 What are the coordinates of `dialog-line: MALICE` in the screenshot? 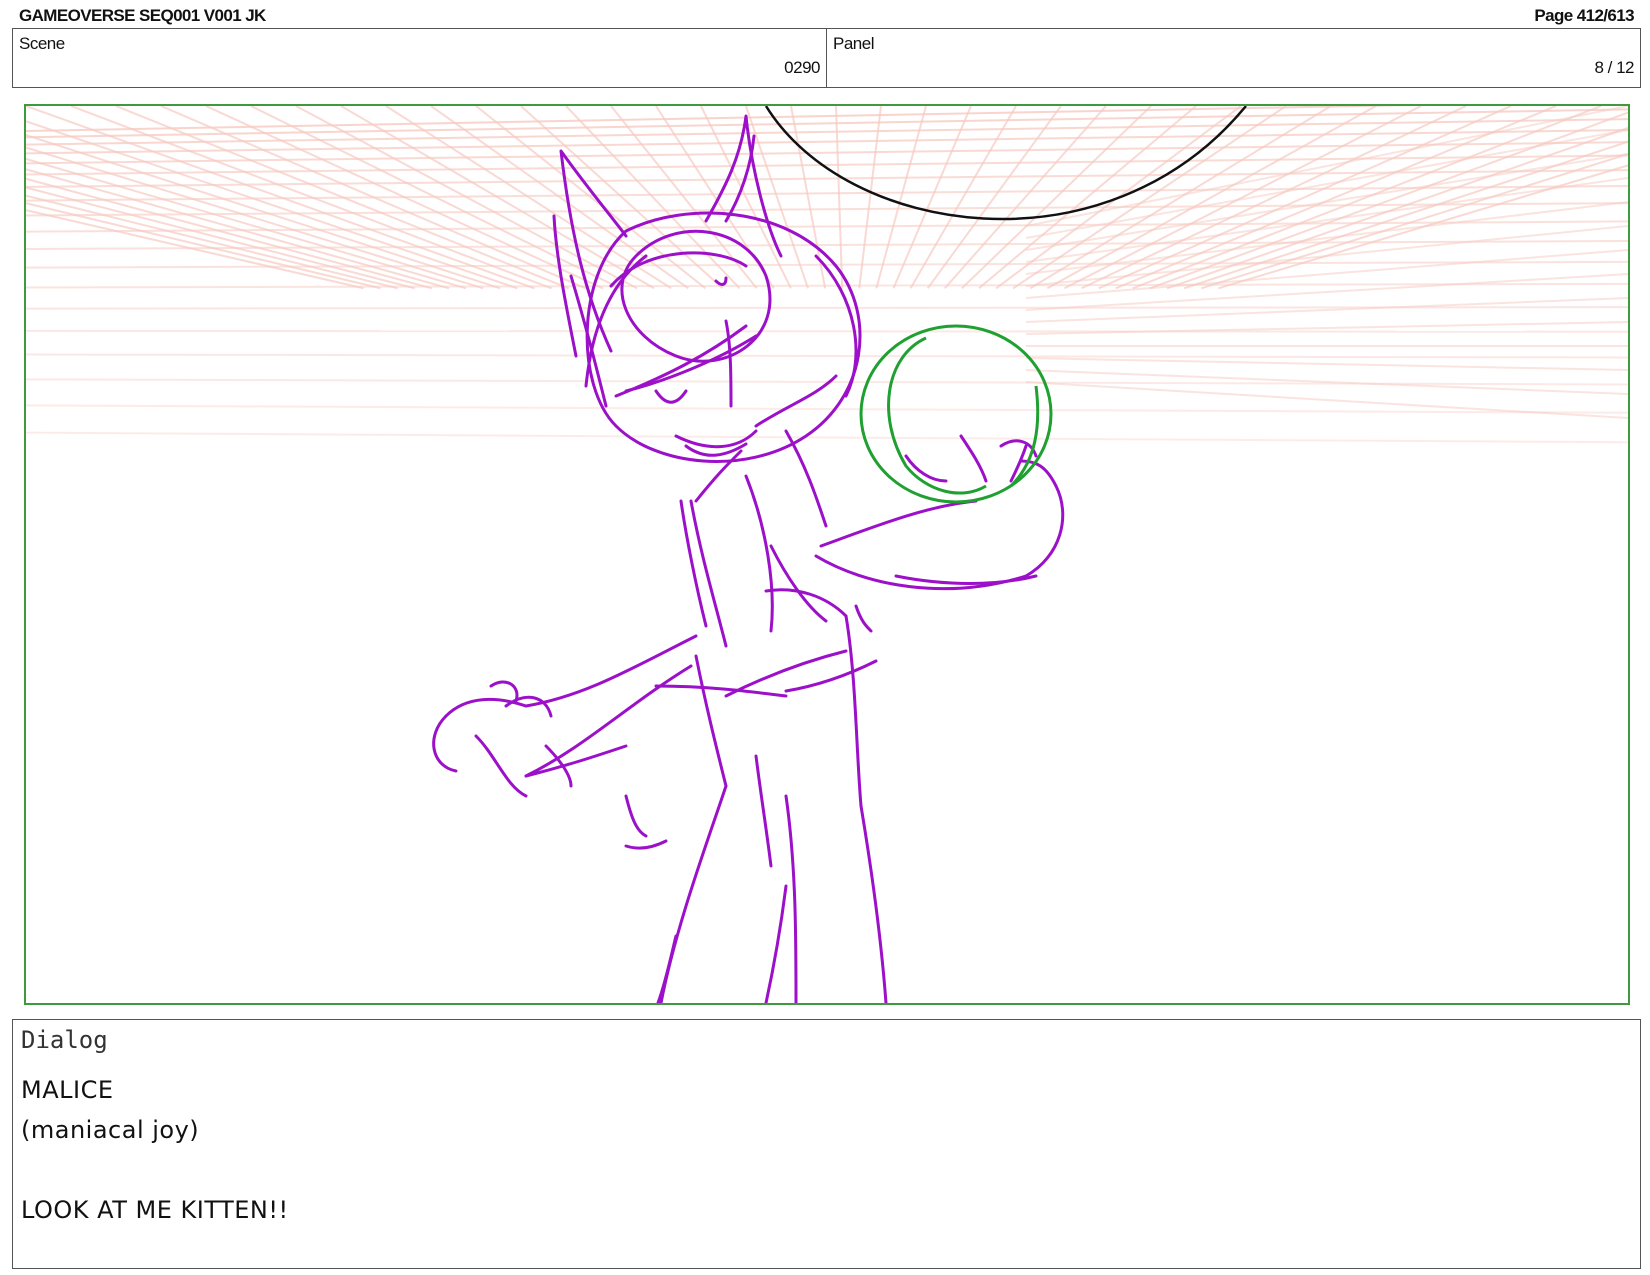 It's located at (67, 1090).